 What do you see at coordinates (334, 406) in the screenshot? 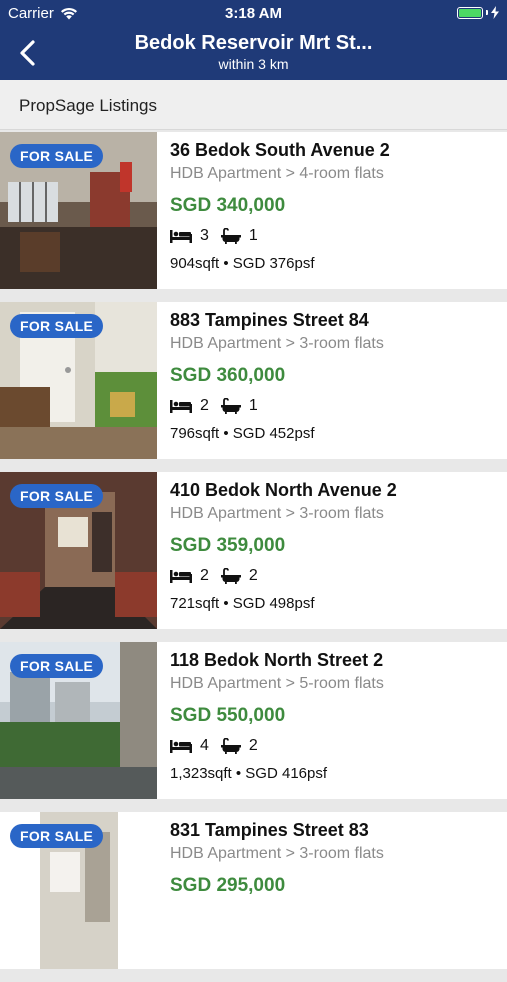
I see `listing-rooms: 2 1` at bounding box center [334, 406].